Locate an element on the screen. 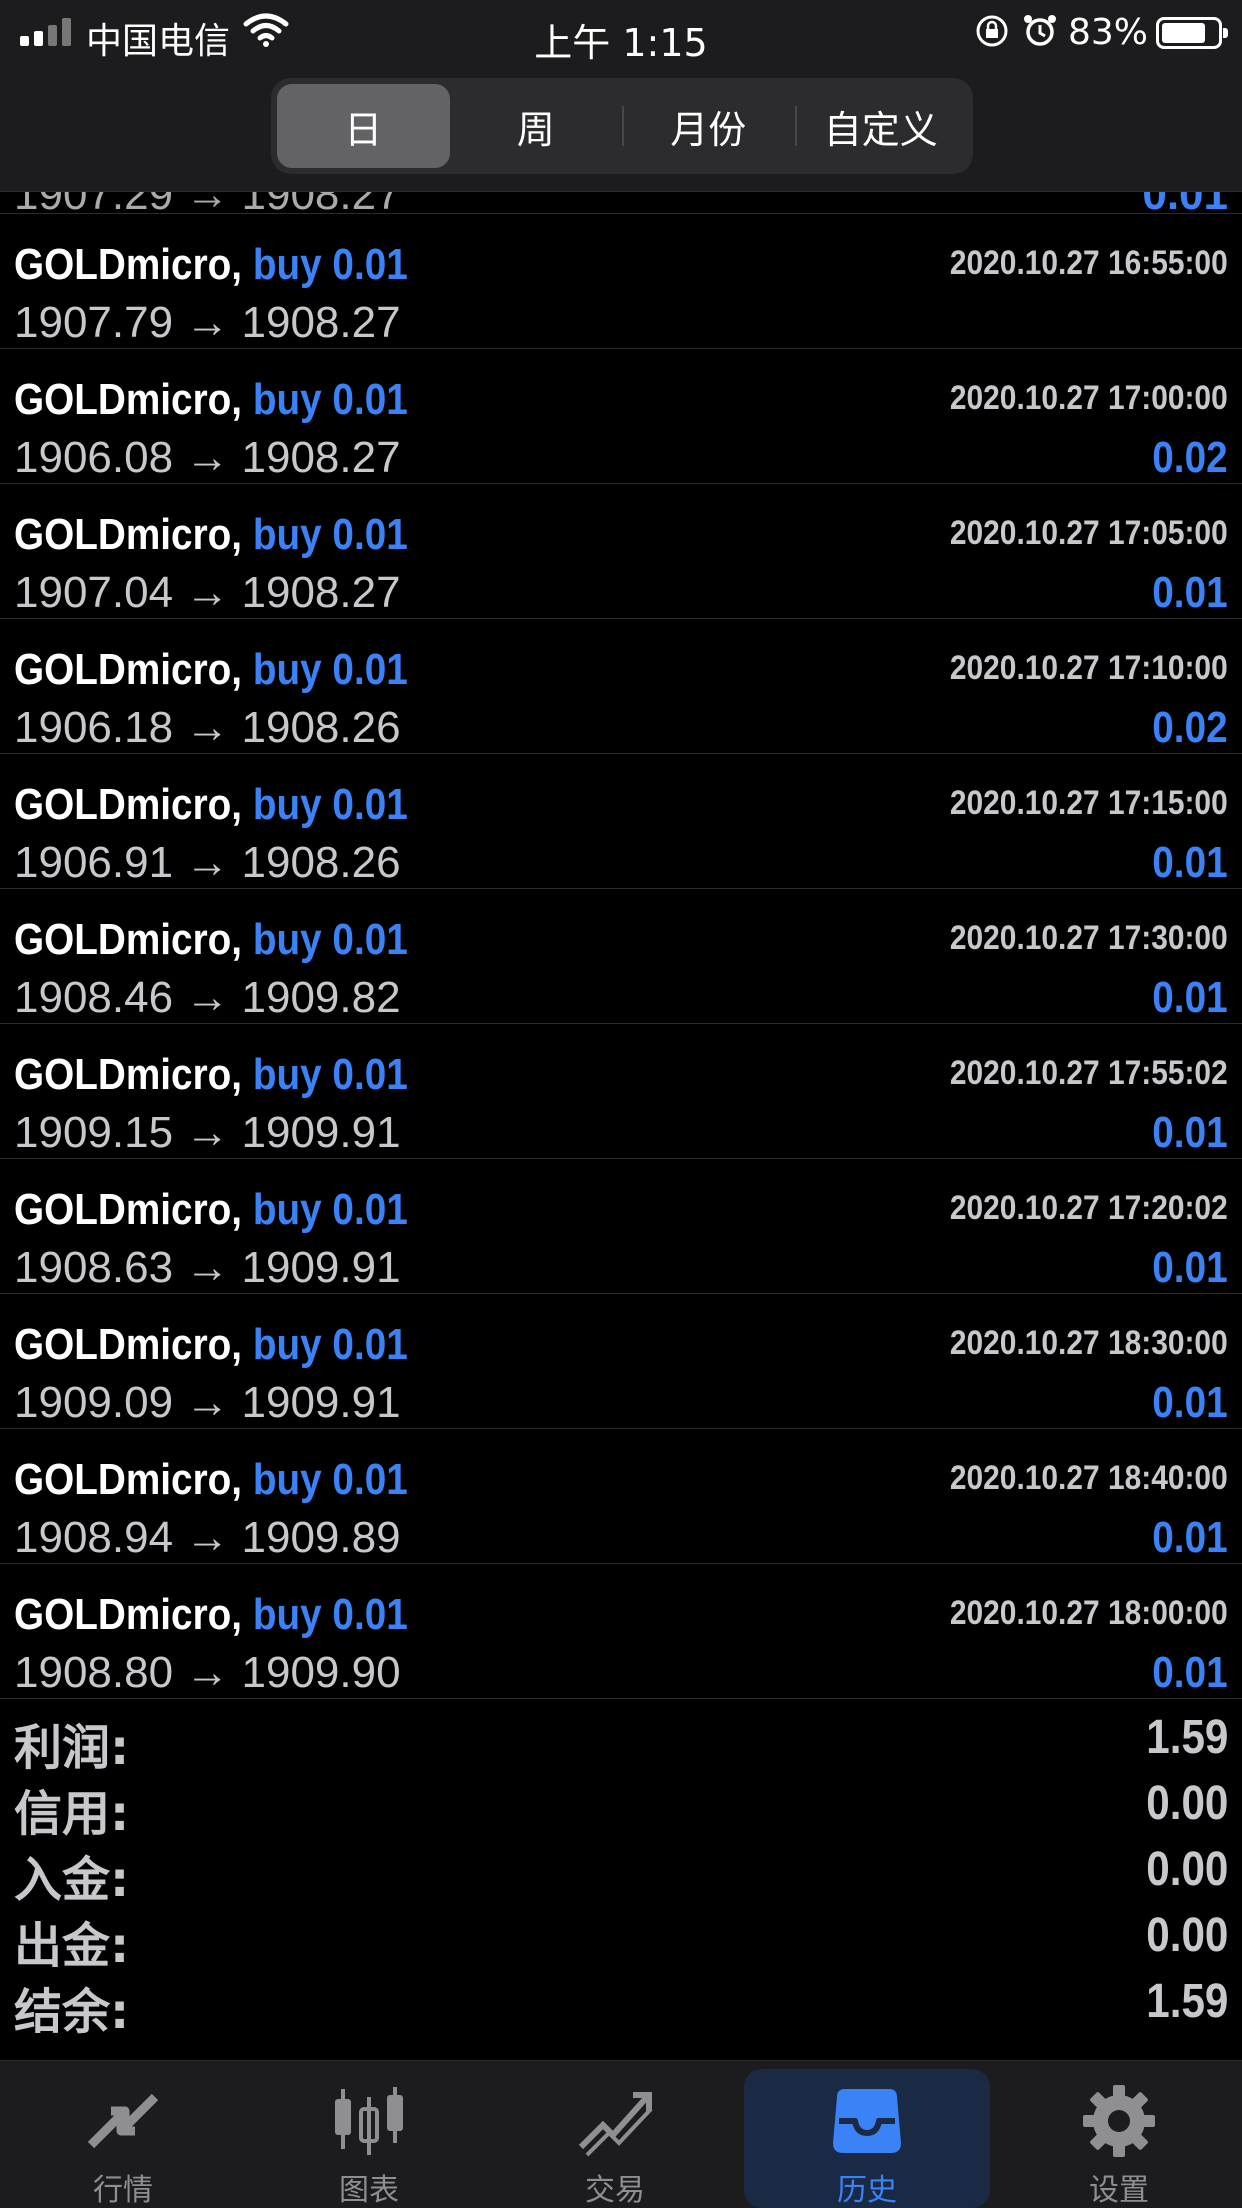 This screenshot has height=2208, width=1242. tab-label: 设置 is located at coordinates (1119, 2190).